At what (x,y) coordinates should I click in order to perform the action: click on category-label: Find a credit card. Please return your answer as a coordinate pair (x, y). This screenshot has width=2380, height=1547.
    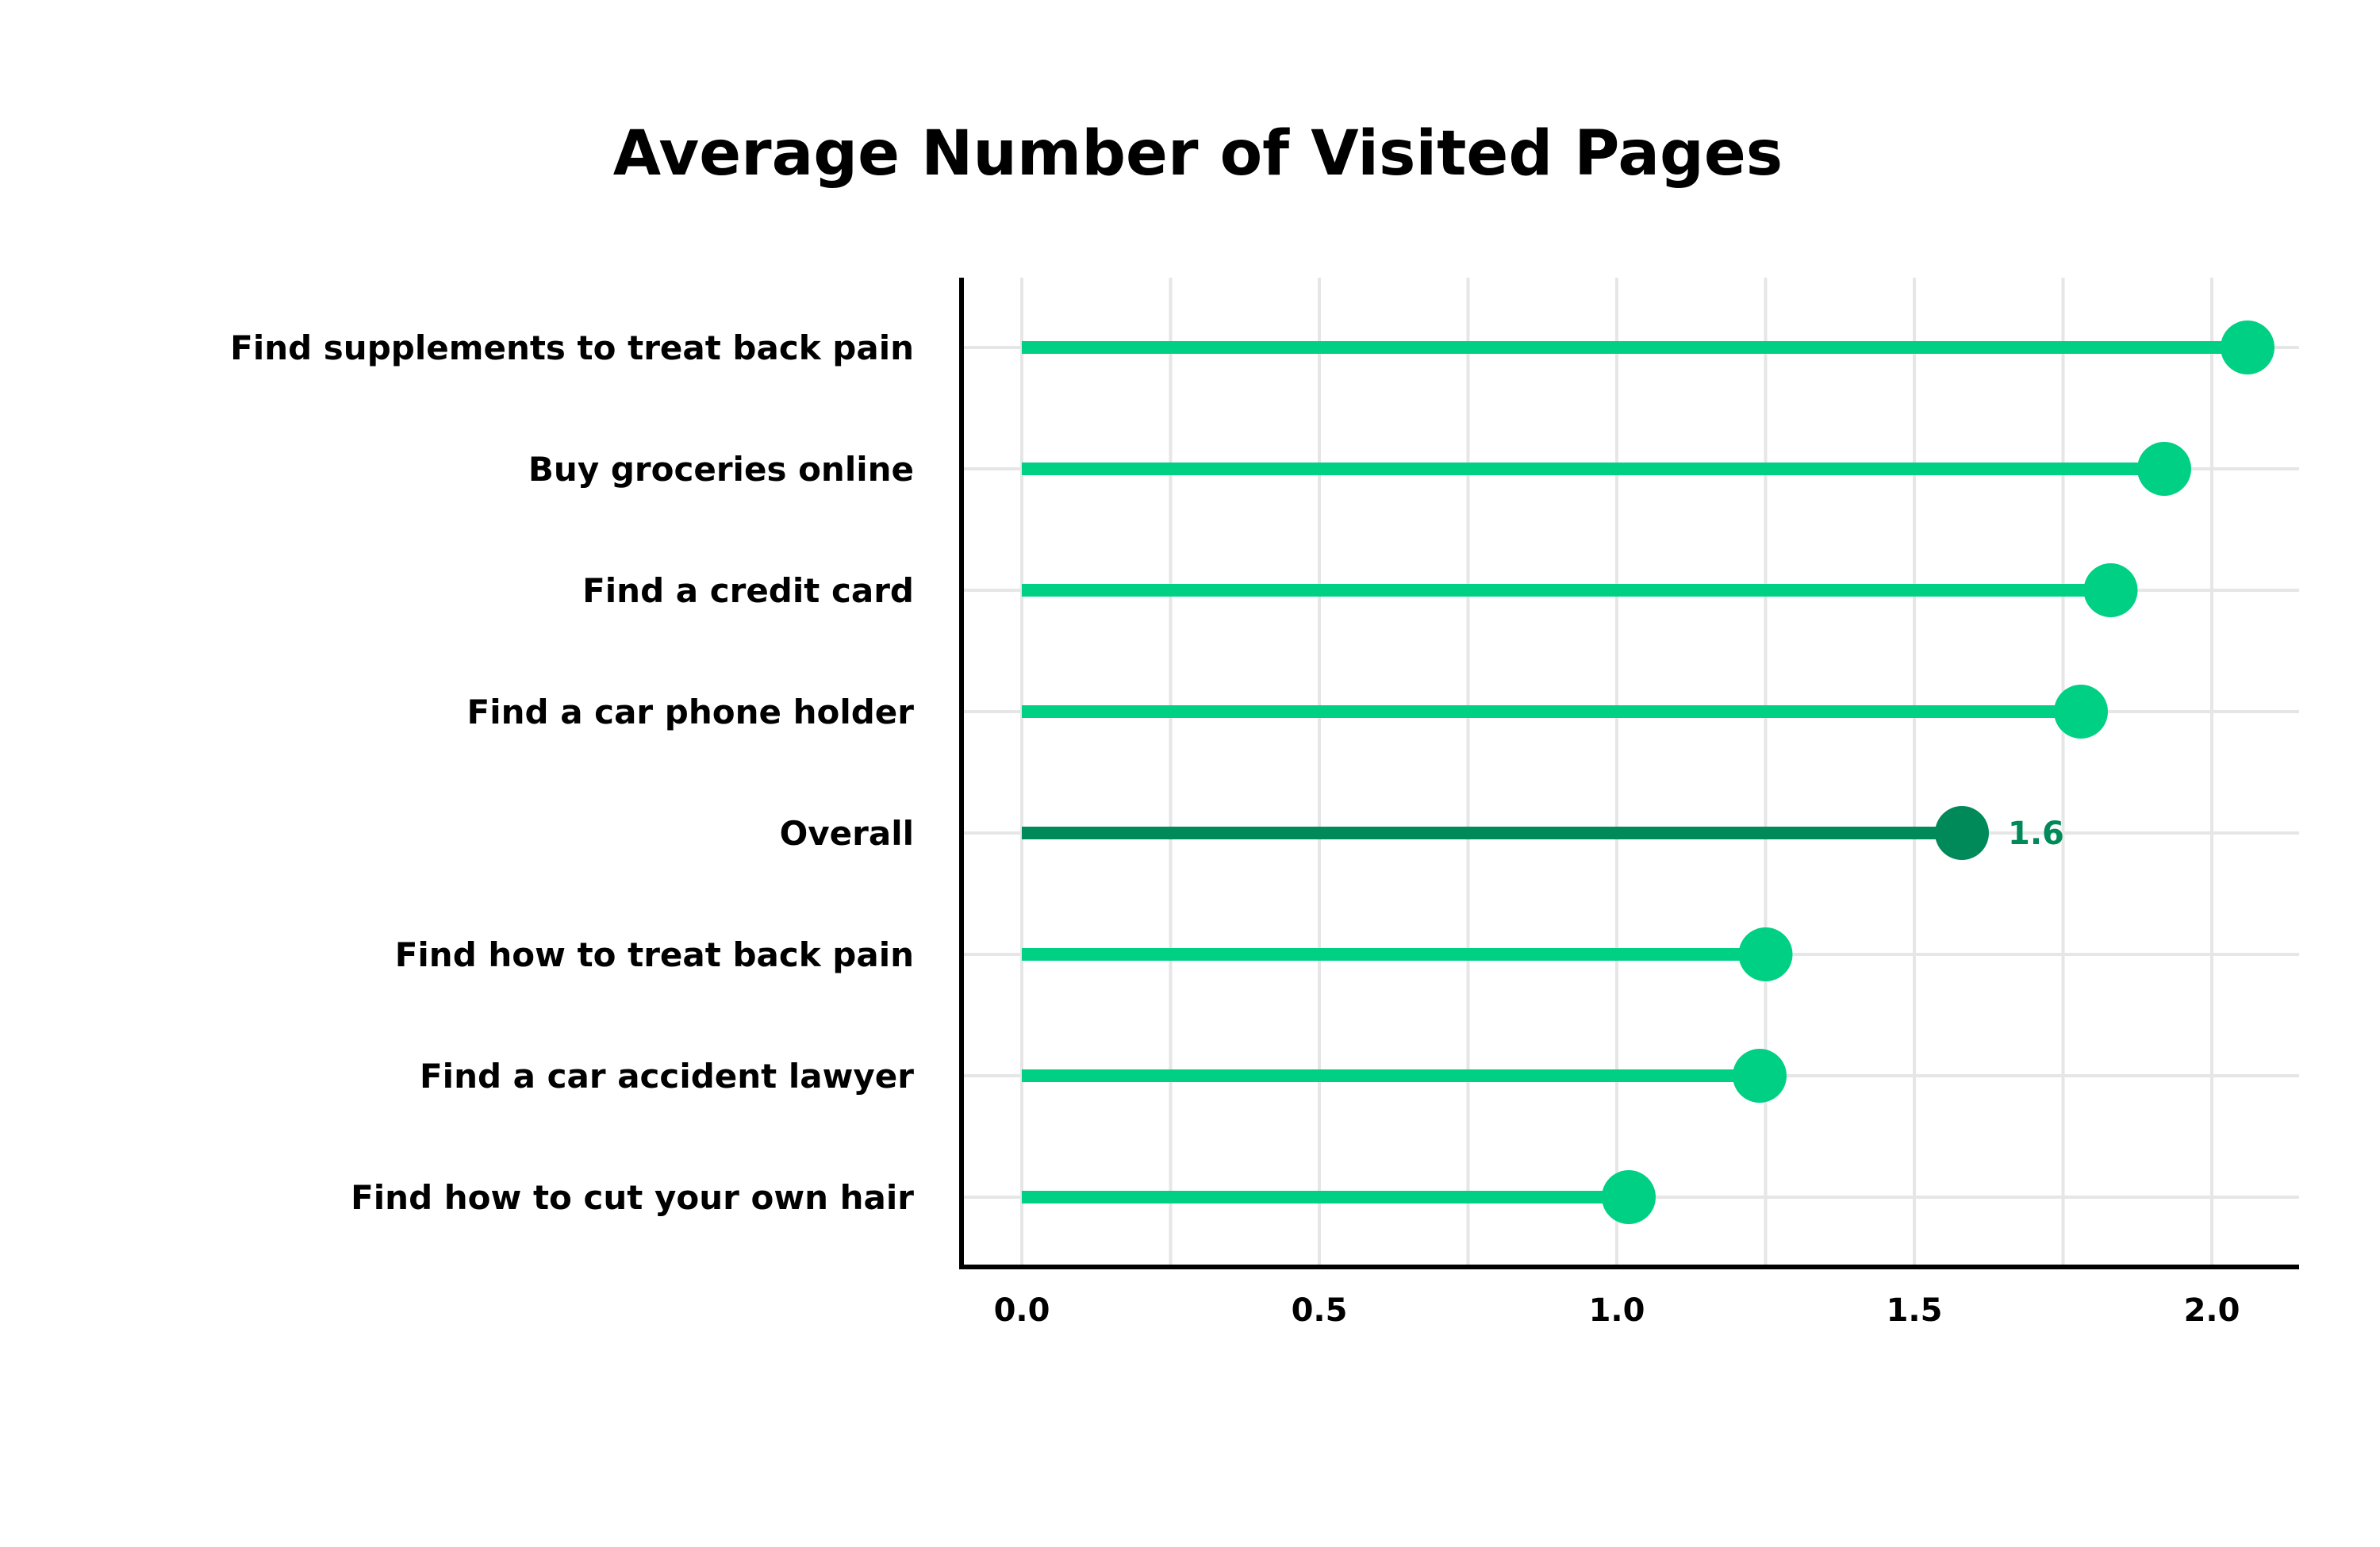
    Looking at the image, I should click on (748, 590).